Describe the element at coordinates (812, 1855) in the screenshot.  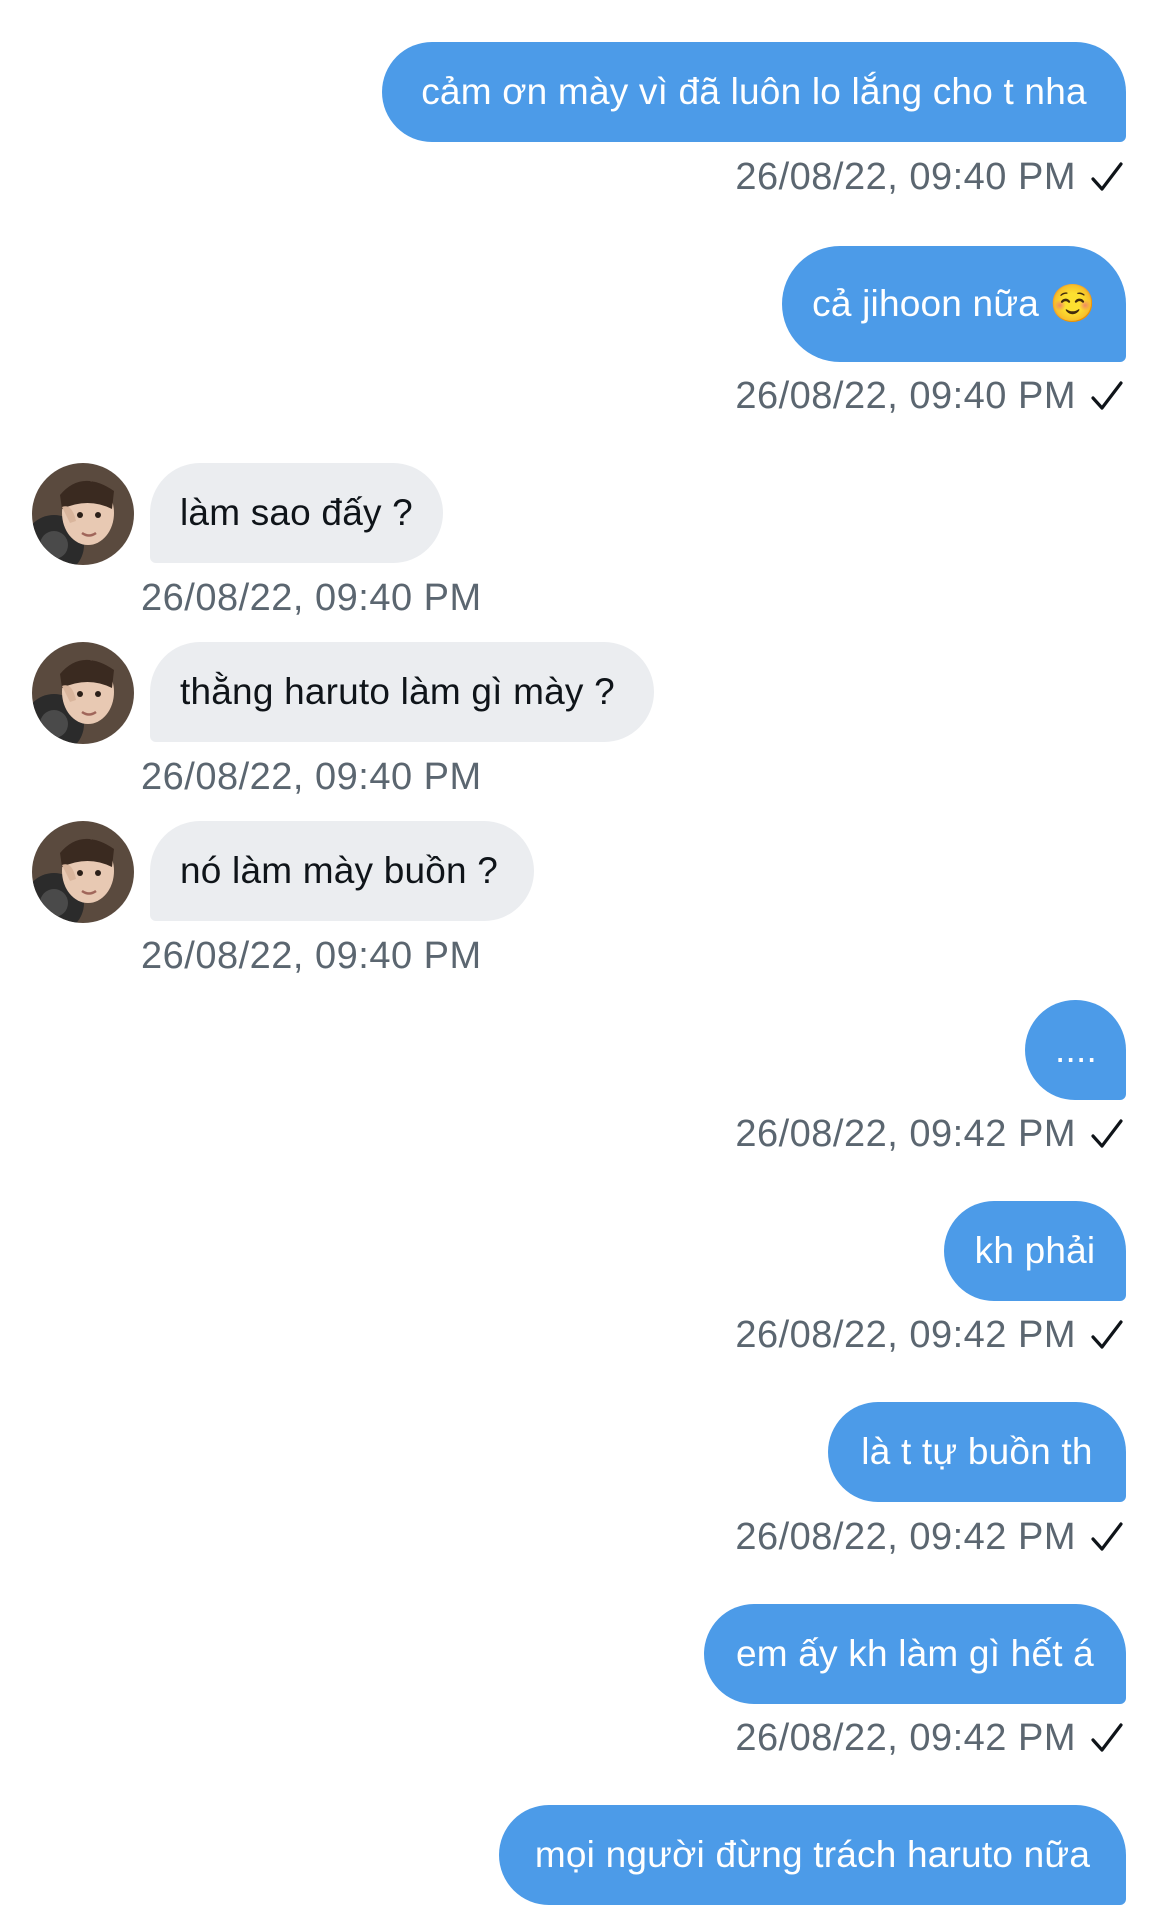
I see `message-bubble-outgoing: mọi người đừng trách haruto nữa` at that location.